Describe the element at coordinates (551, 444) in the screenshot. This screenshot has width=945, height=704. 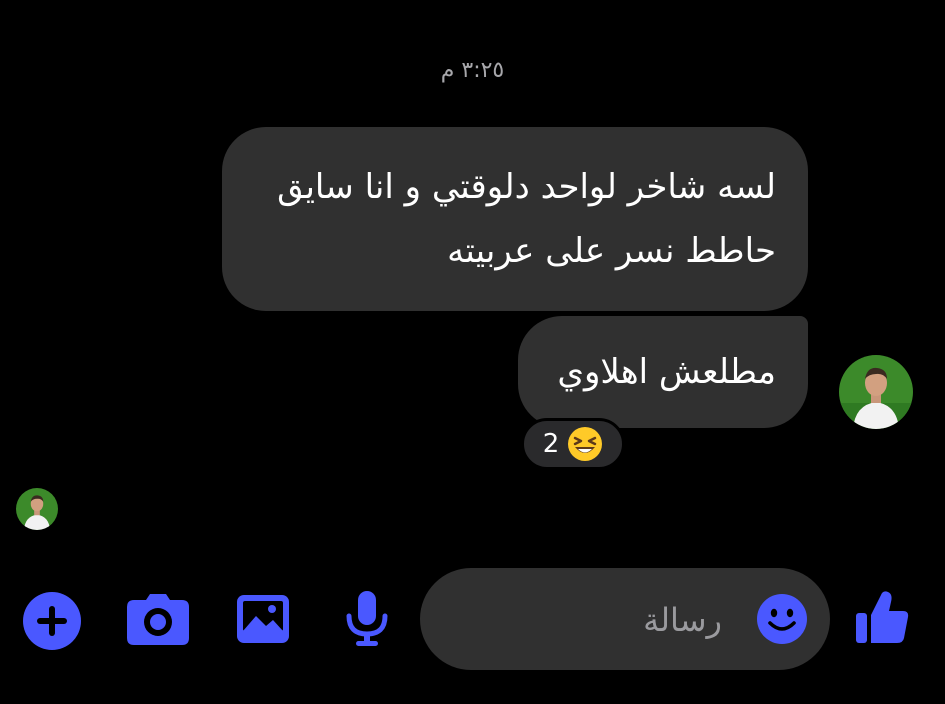
I see `reaction-count: 2` at that location.